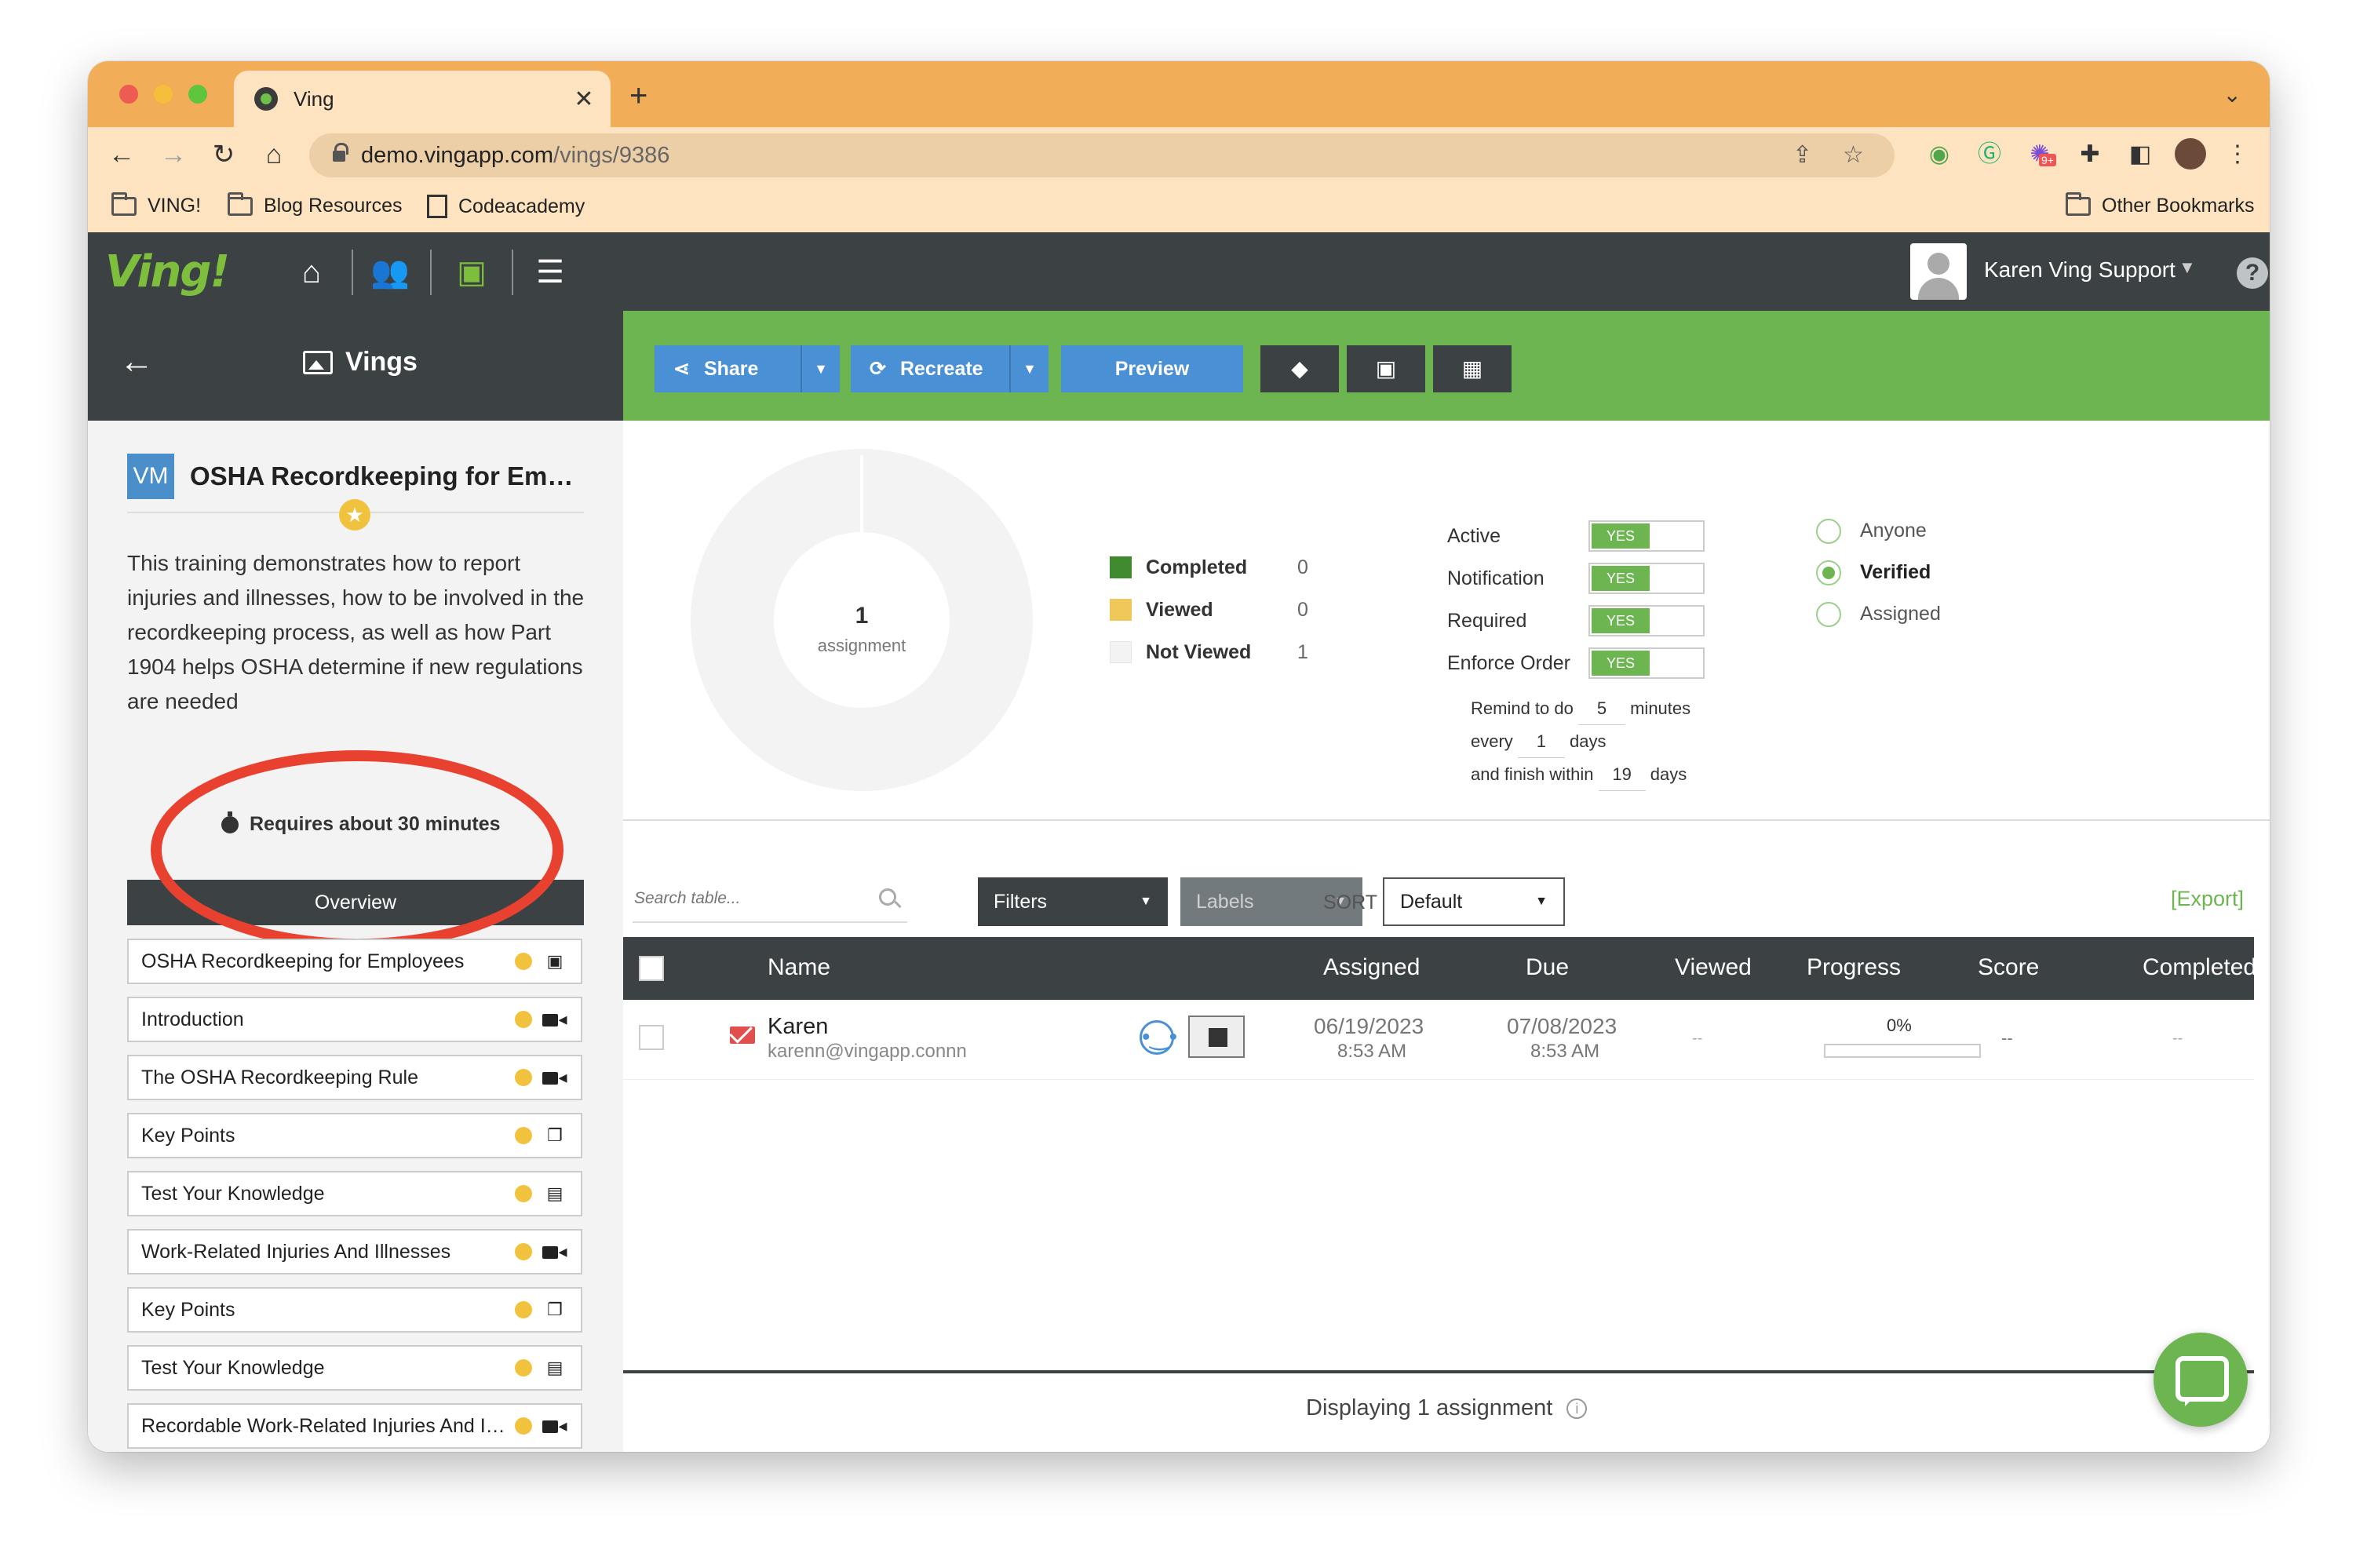 The height and width of the screenshot is (1568, 2356). Describe the element at coordinates (224, 155) in the screenshot. I see `reload-icon: ↻` at that location.